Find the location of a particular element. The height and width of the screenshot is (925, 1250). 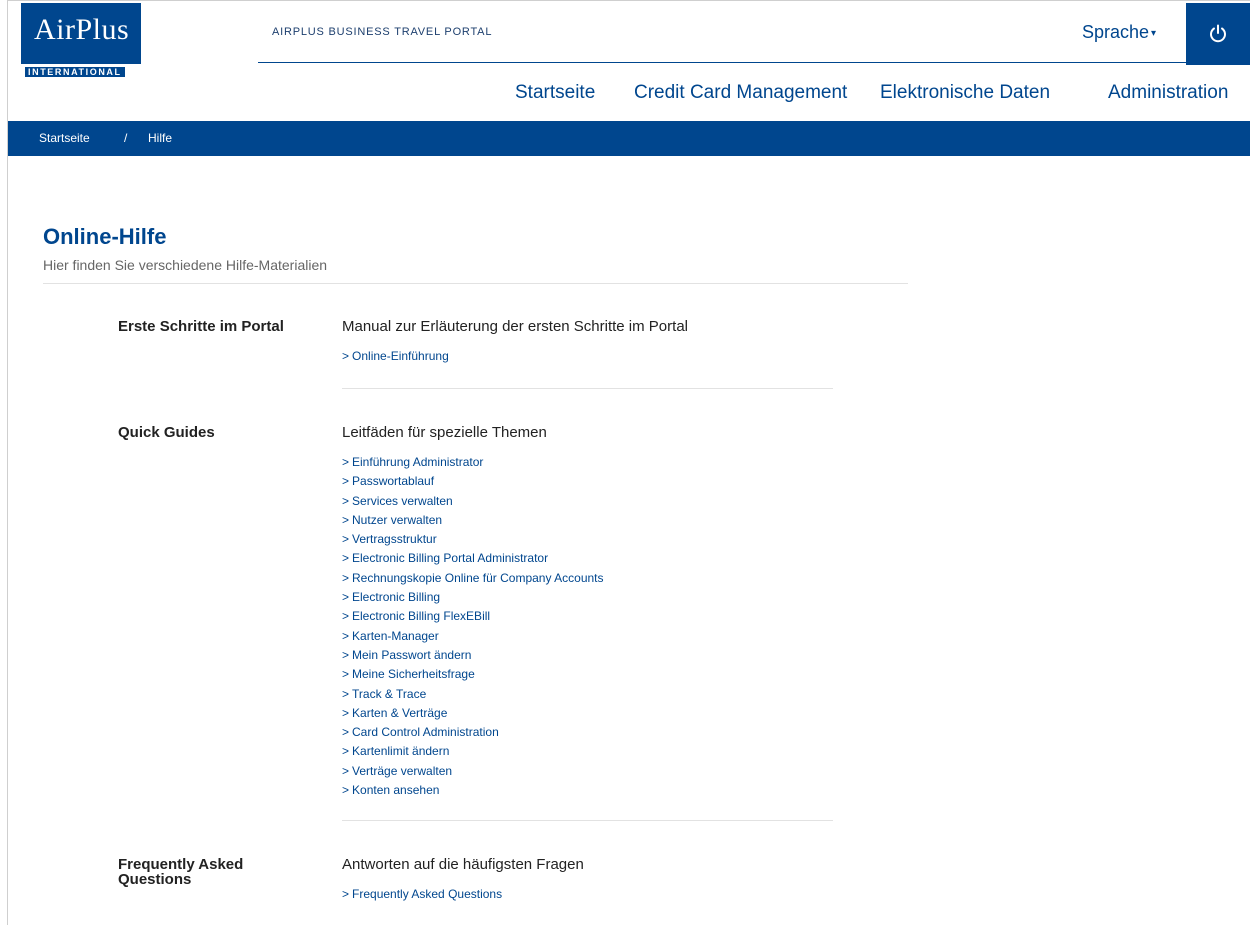

list-item: > Einführung Administrator is located at coordinates (473, 461).